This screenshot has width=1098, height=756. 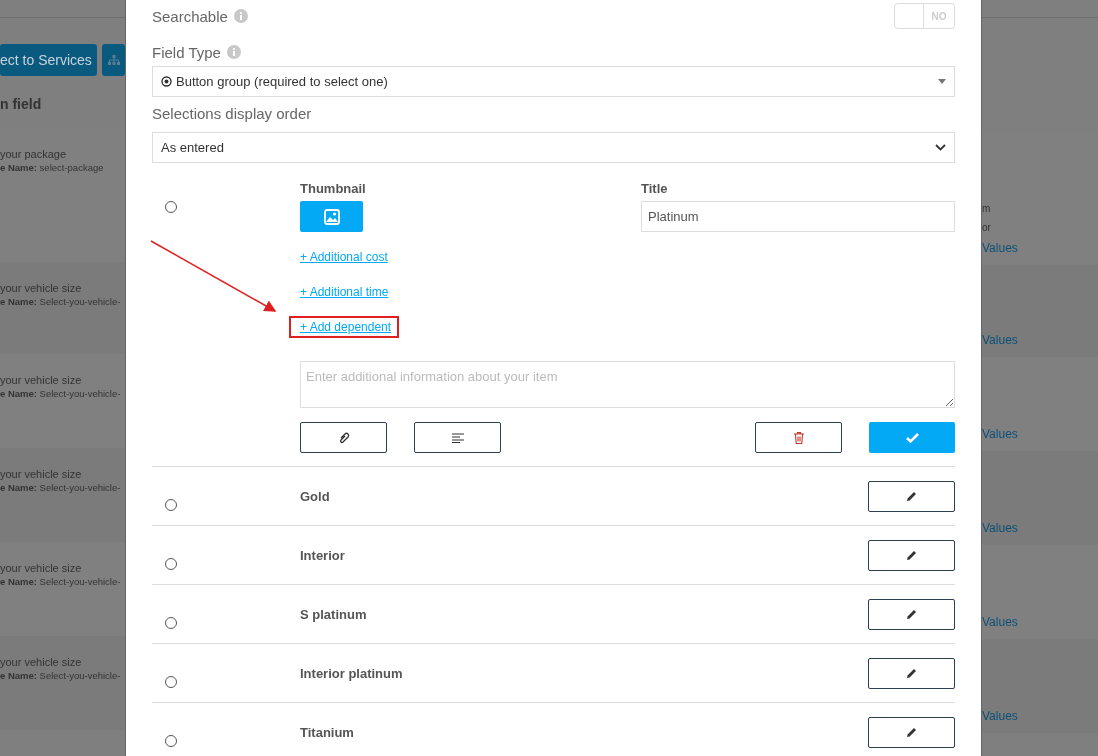 I want to click on field-type-select: Button group (required to select one), so click(x=553, y=81).